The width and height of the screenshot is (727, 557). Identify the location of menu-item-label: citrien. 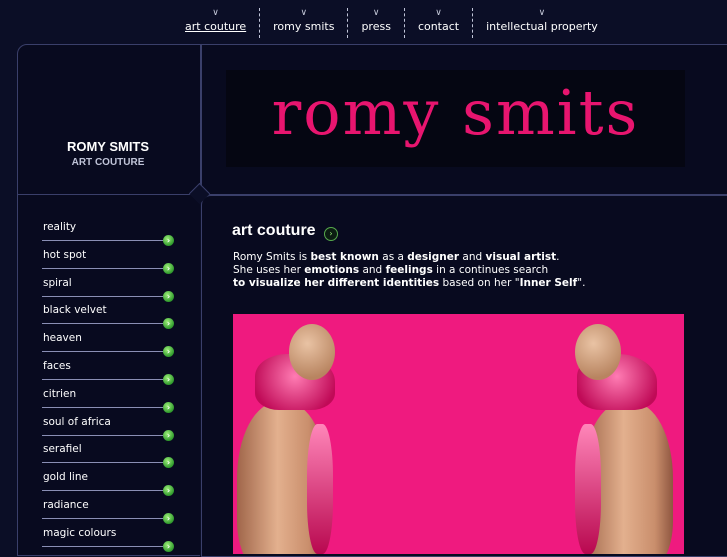
(59, 394).